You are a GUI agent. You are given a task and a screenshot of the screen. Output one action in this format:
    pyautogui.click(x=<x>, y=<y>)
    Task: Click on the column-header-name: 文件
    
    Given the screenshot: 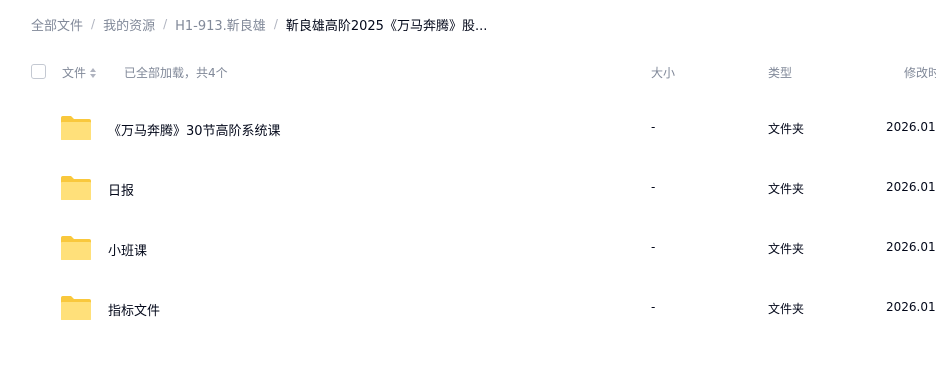 What is the action you would take?
    pyautogui.click(x=79, y=72)
    